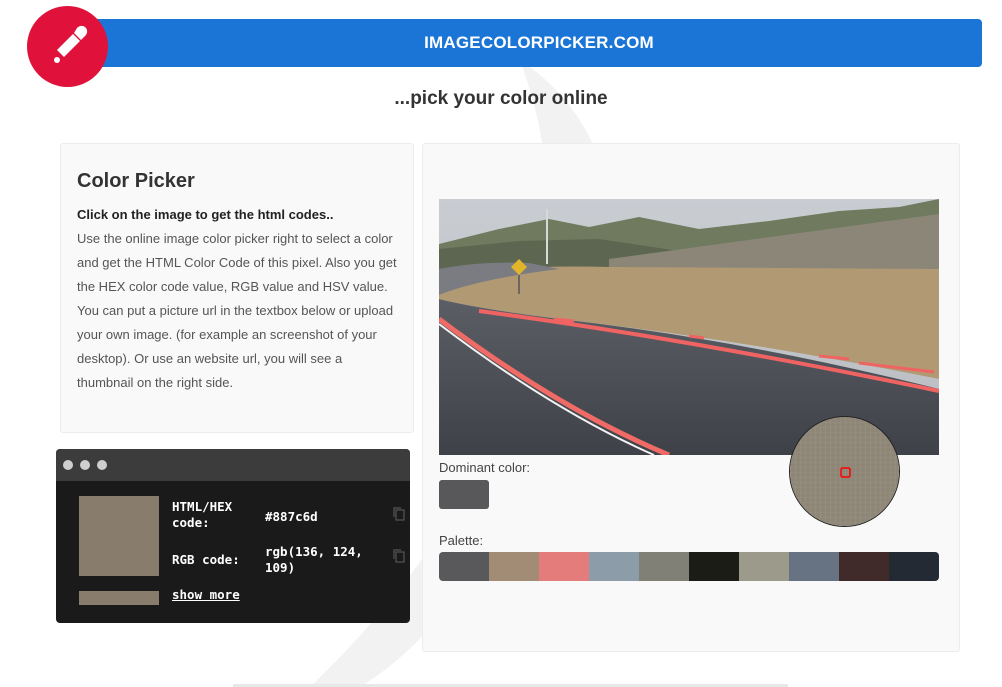  Describe the element at coordinates (399, 556) in the screenshot. I see `copy-rgb-icon` at that location.